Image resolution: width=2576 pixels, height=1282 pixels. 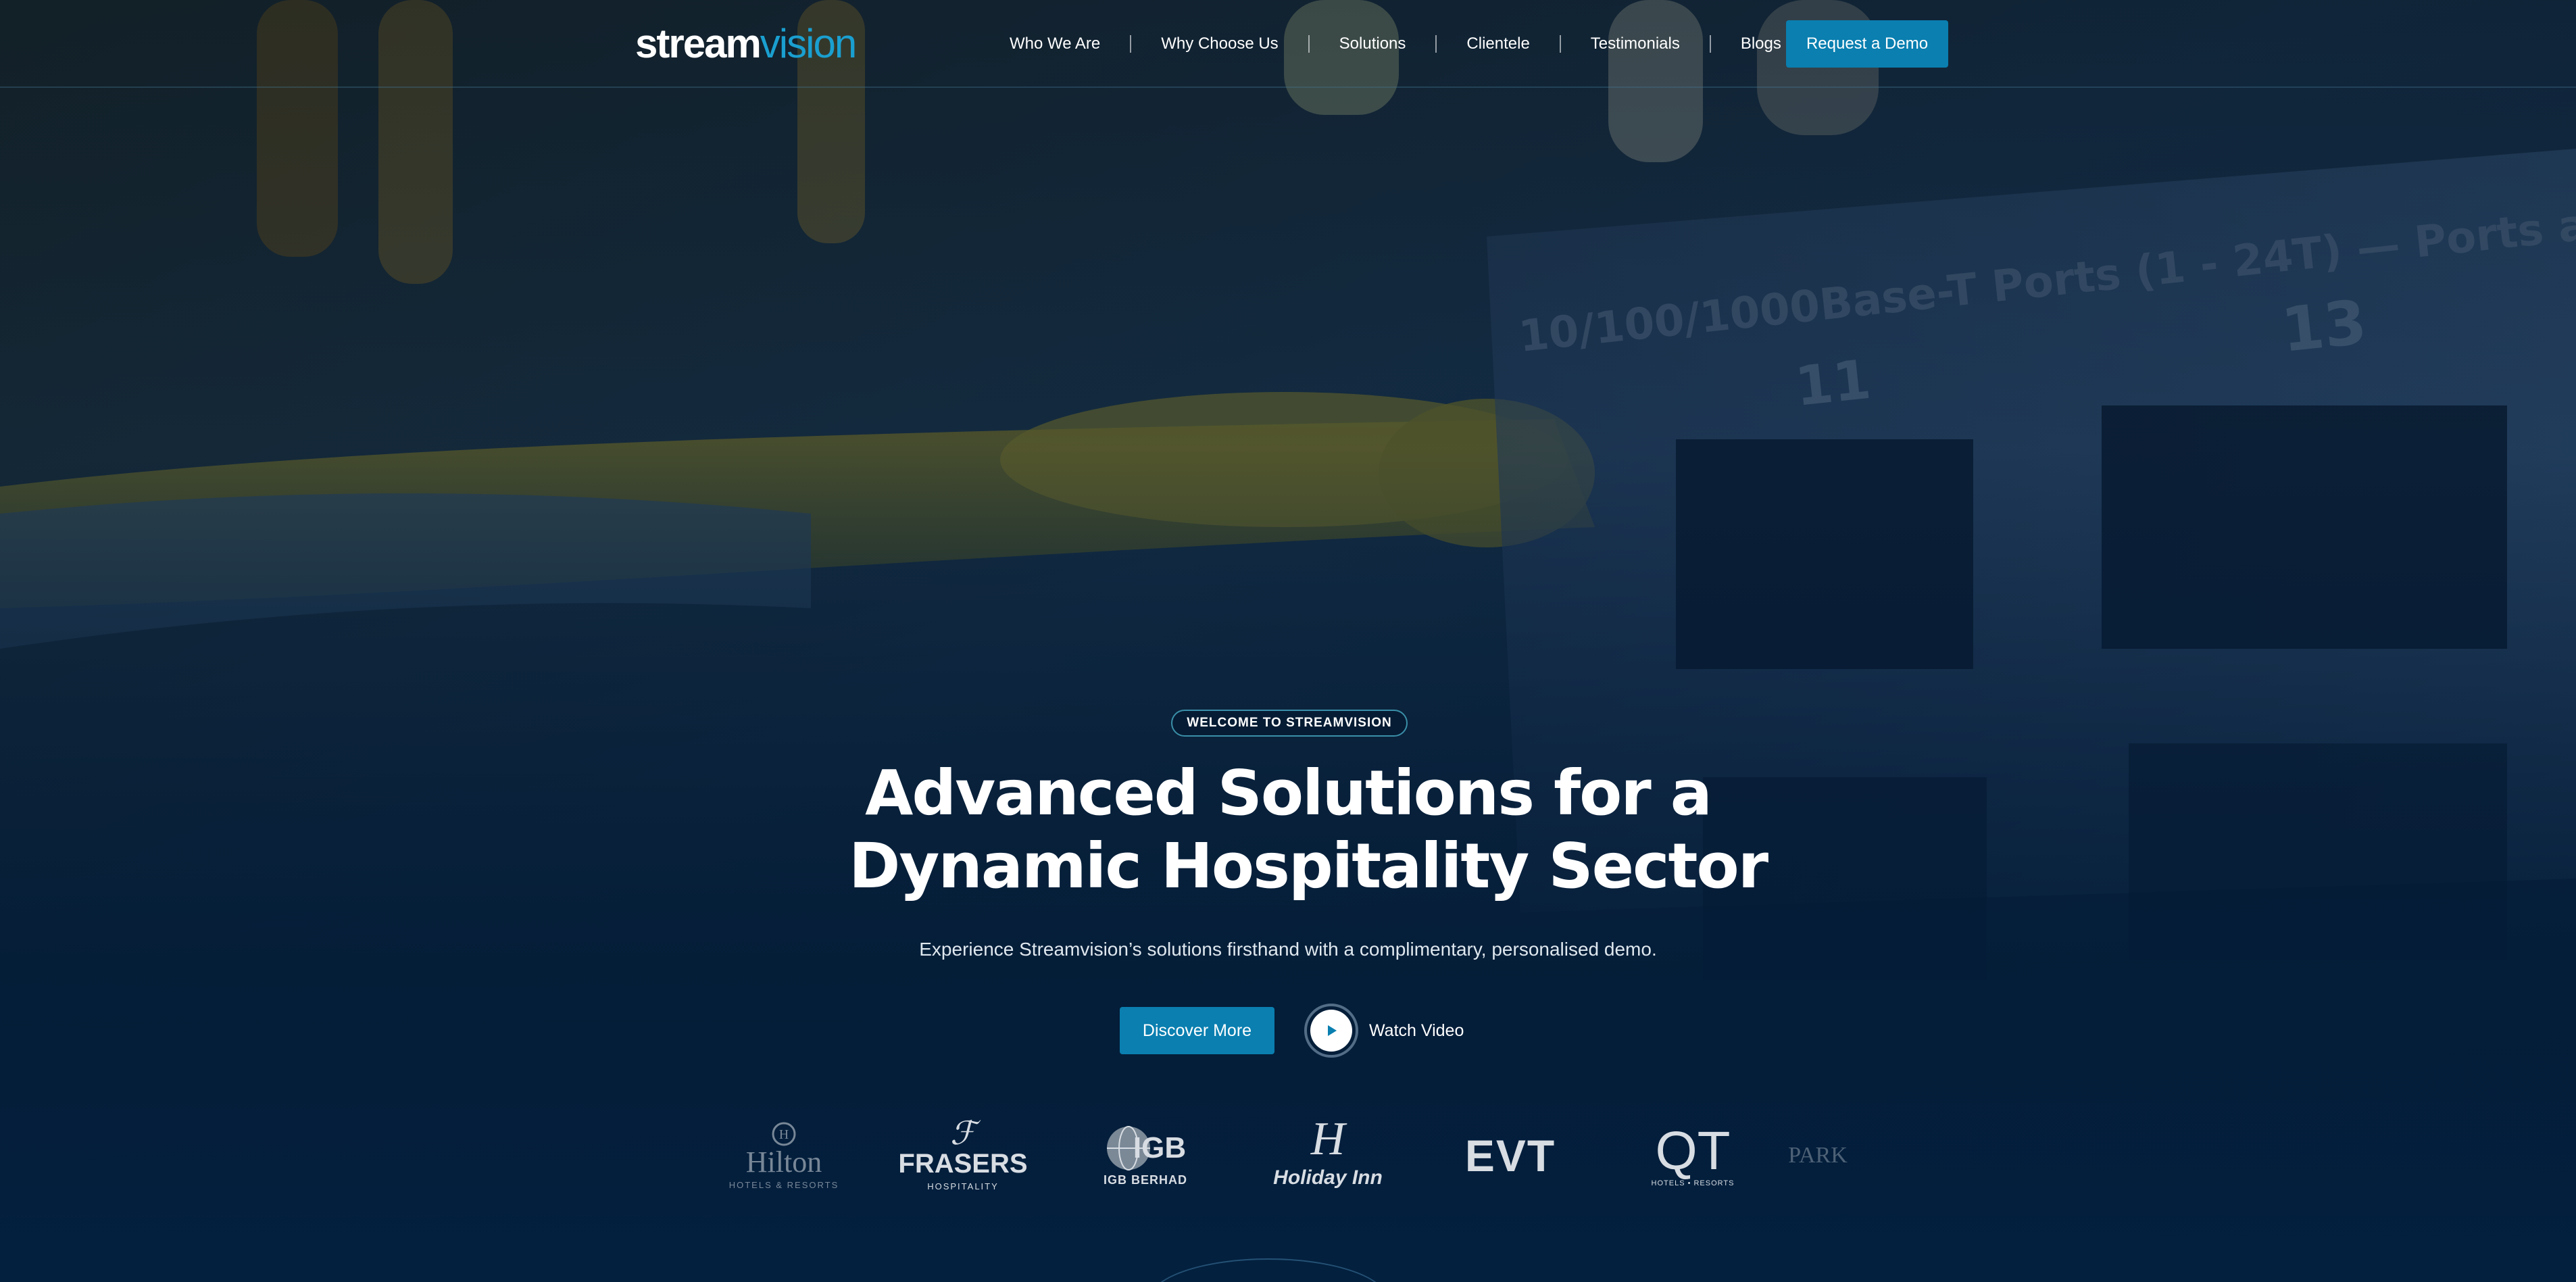 I want to click on client-logo-holiday-inn: H Holiday Inn, so click(x=1327, y=1156).